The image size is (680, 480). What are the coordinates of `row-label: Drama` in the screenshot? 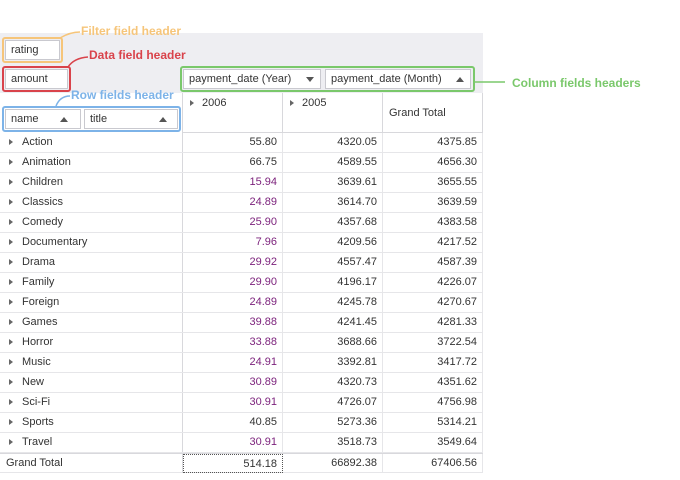 It's located at (91, 262).